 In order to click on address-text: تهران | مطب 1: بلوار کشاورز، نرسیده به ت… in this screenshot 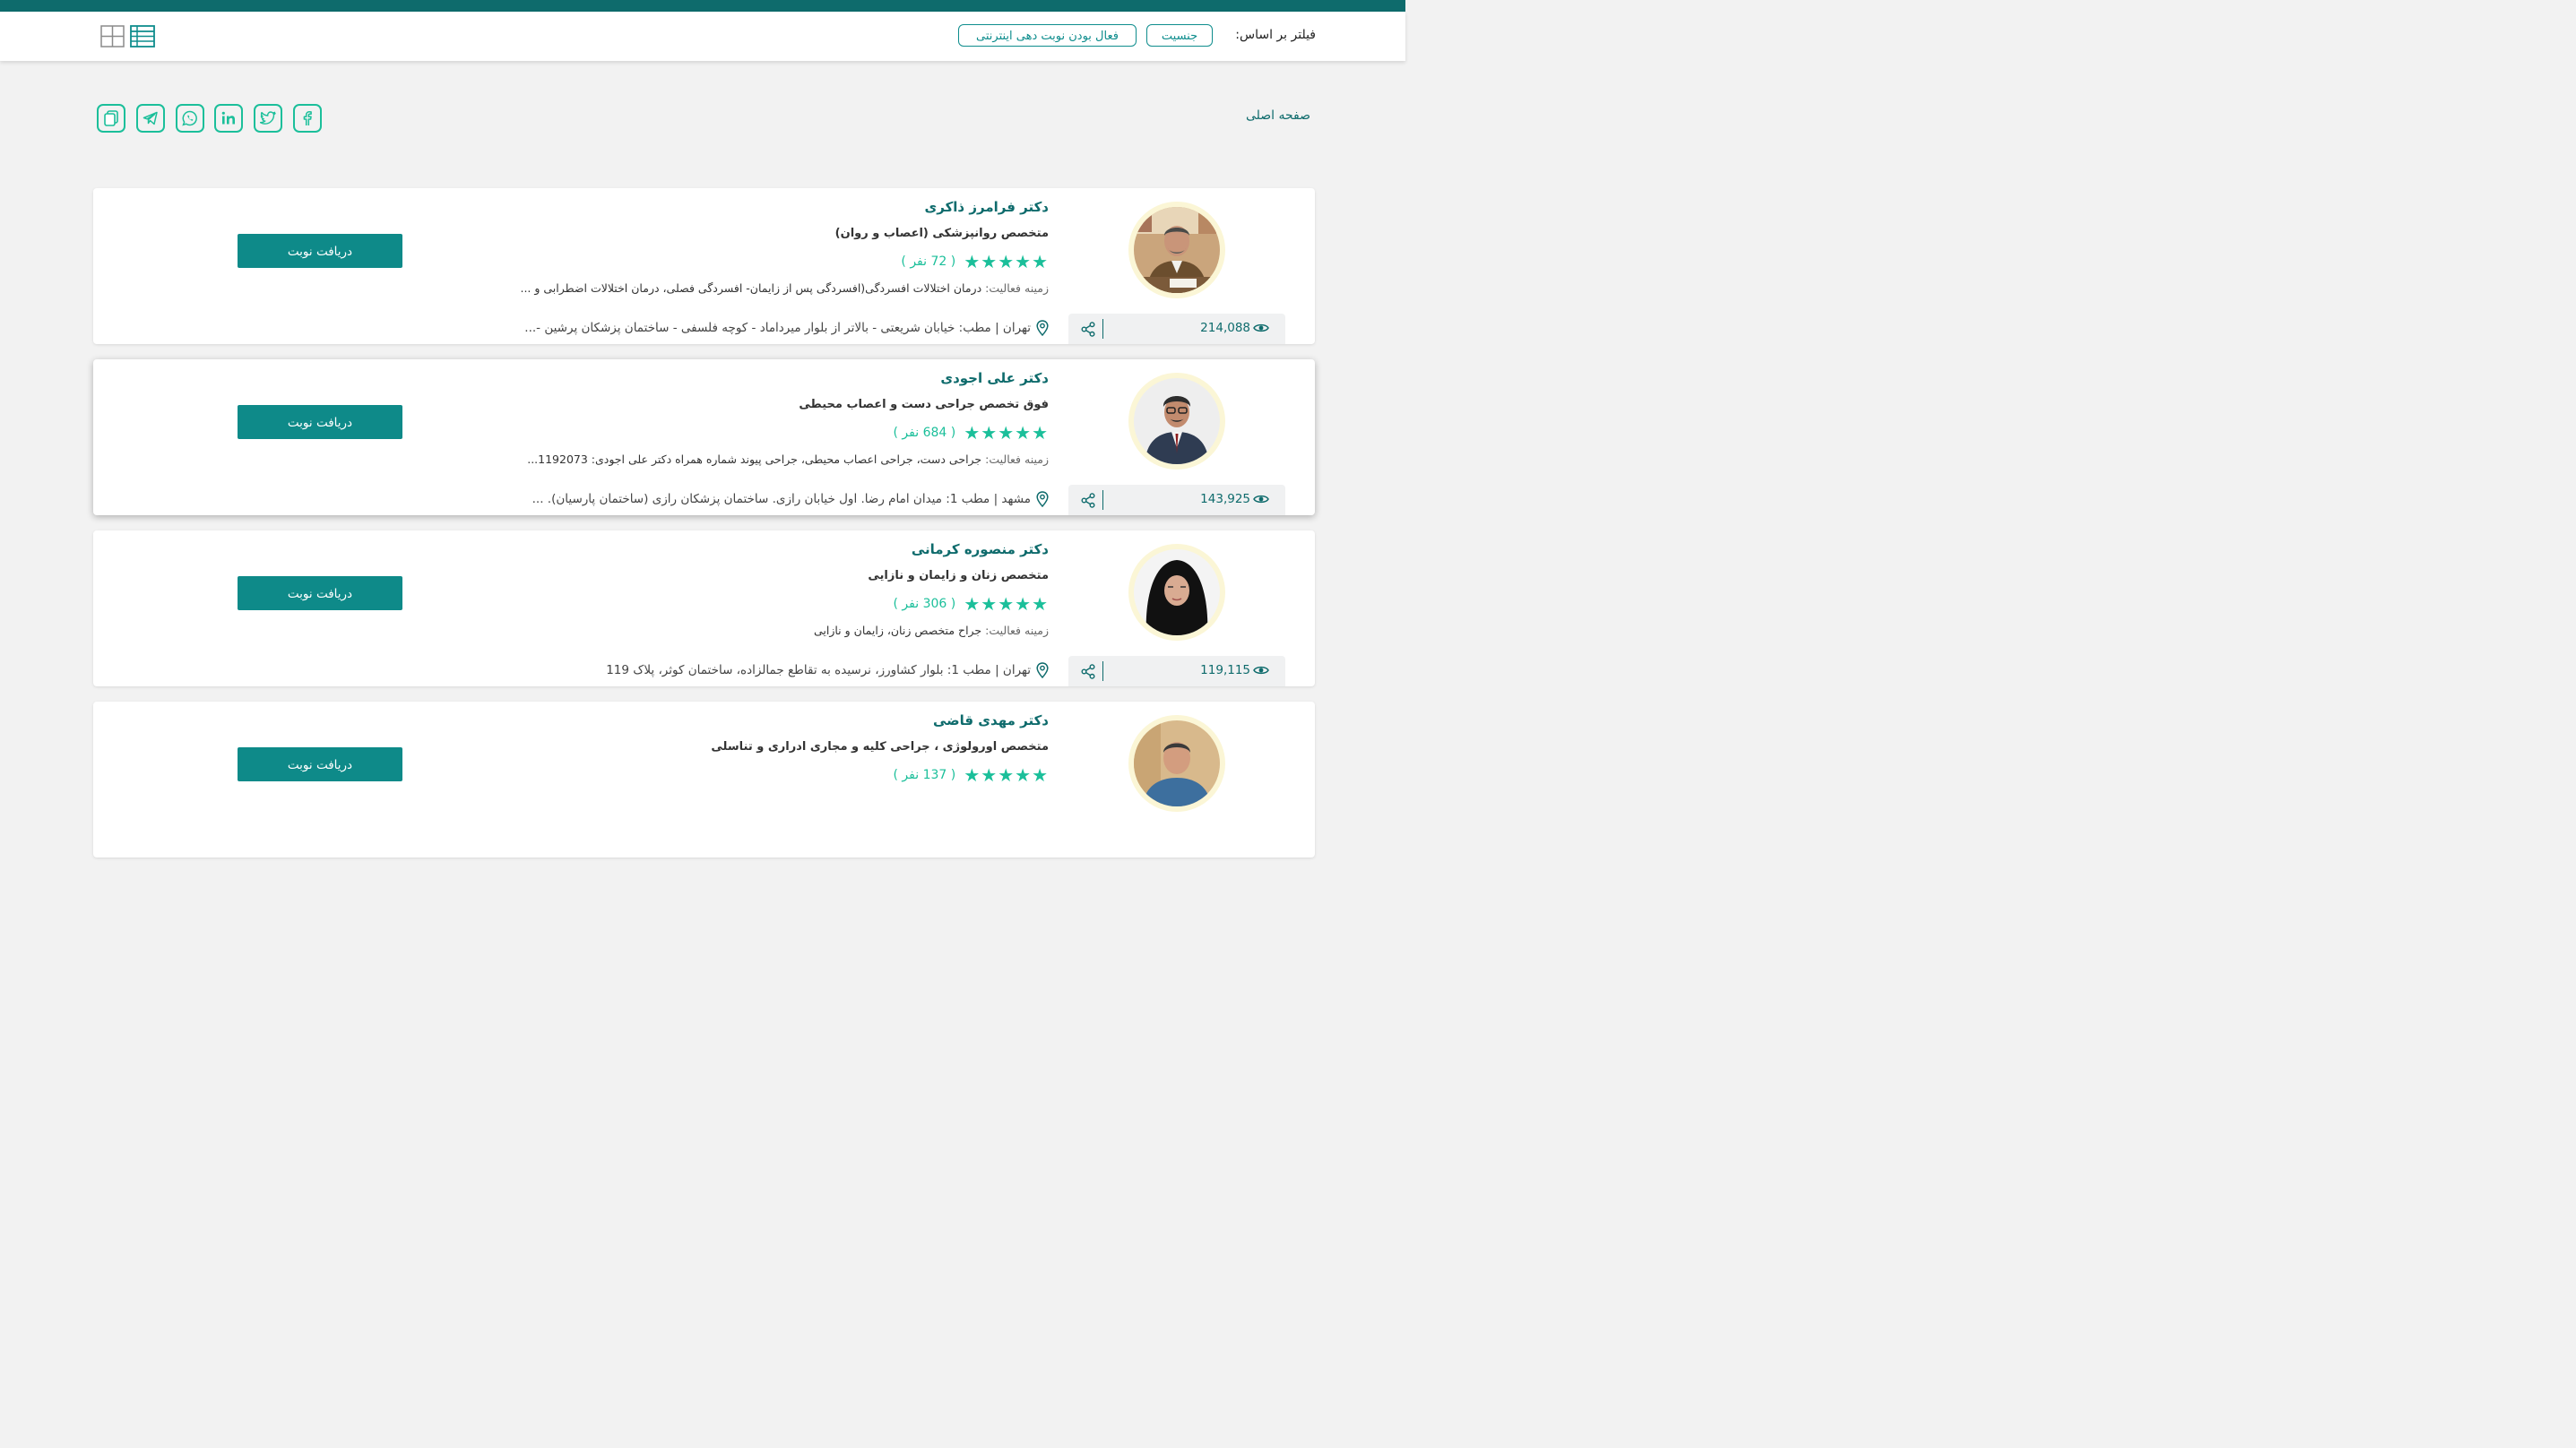, I will do `click(818, 670)`.